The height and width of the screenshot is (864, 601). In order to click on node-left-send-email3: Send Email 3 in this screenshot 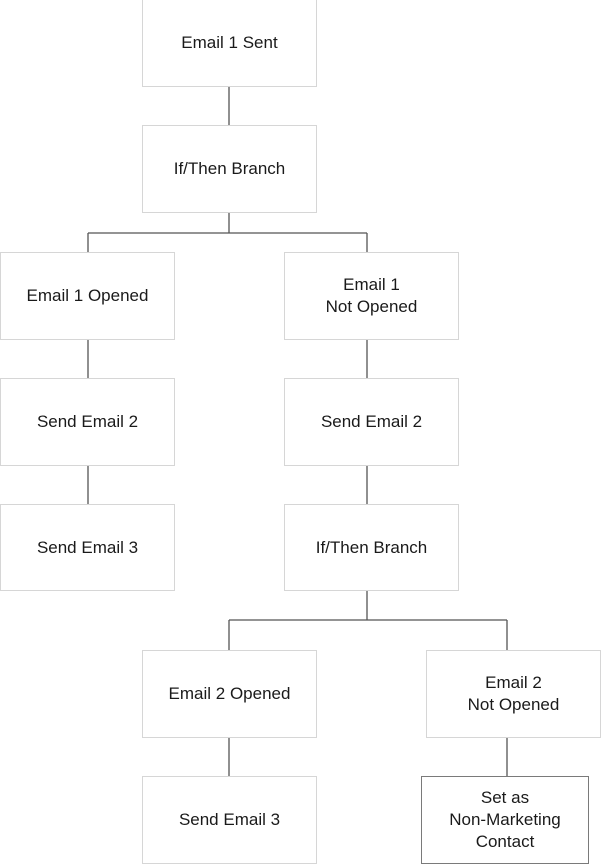, I will do `click(87, 547)`.